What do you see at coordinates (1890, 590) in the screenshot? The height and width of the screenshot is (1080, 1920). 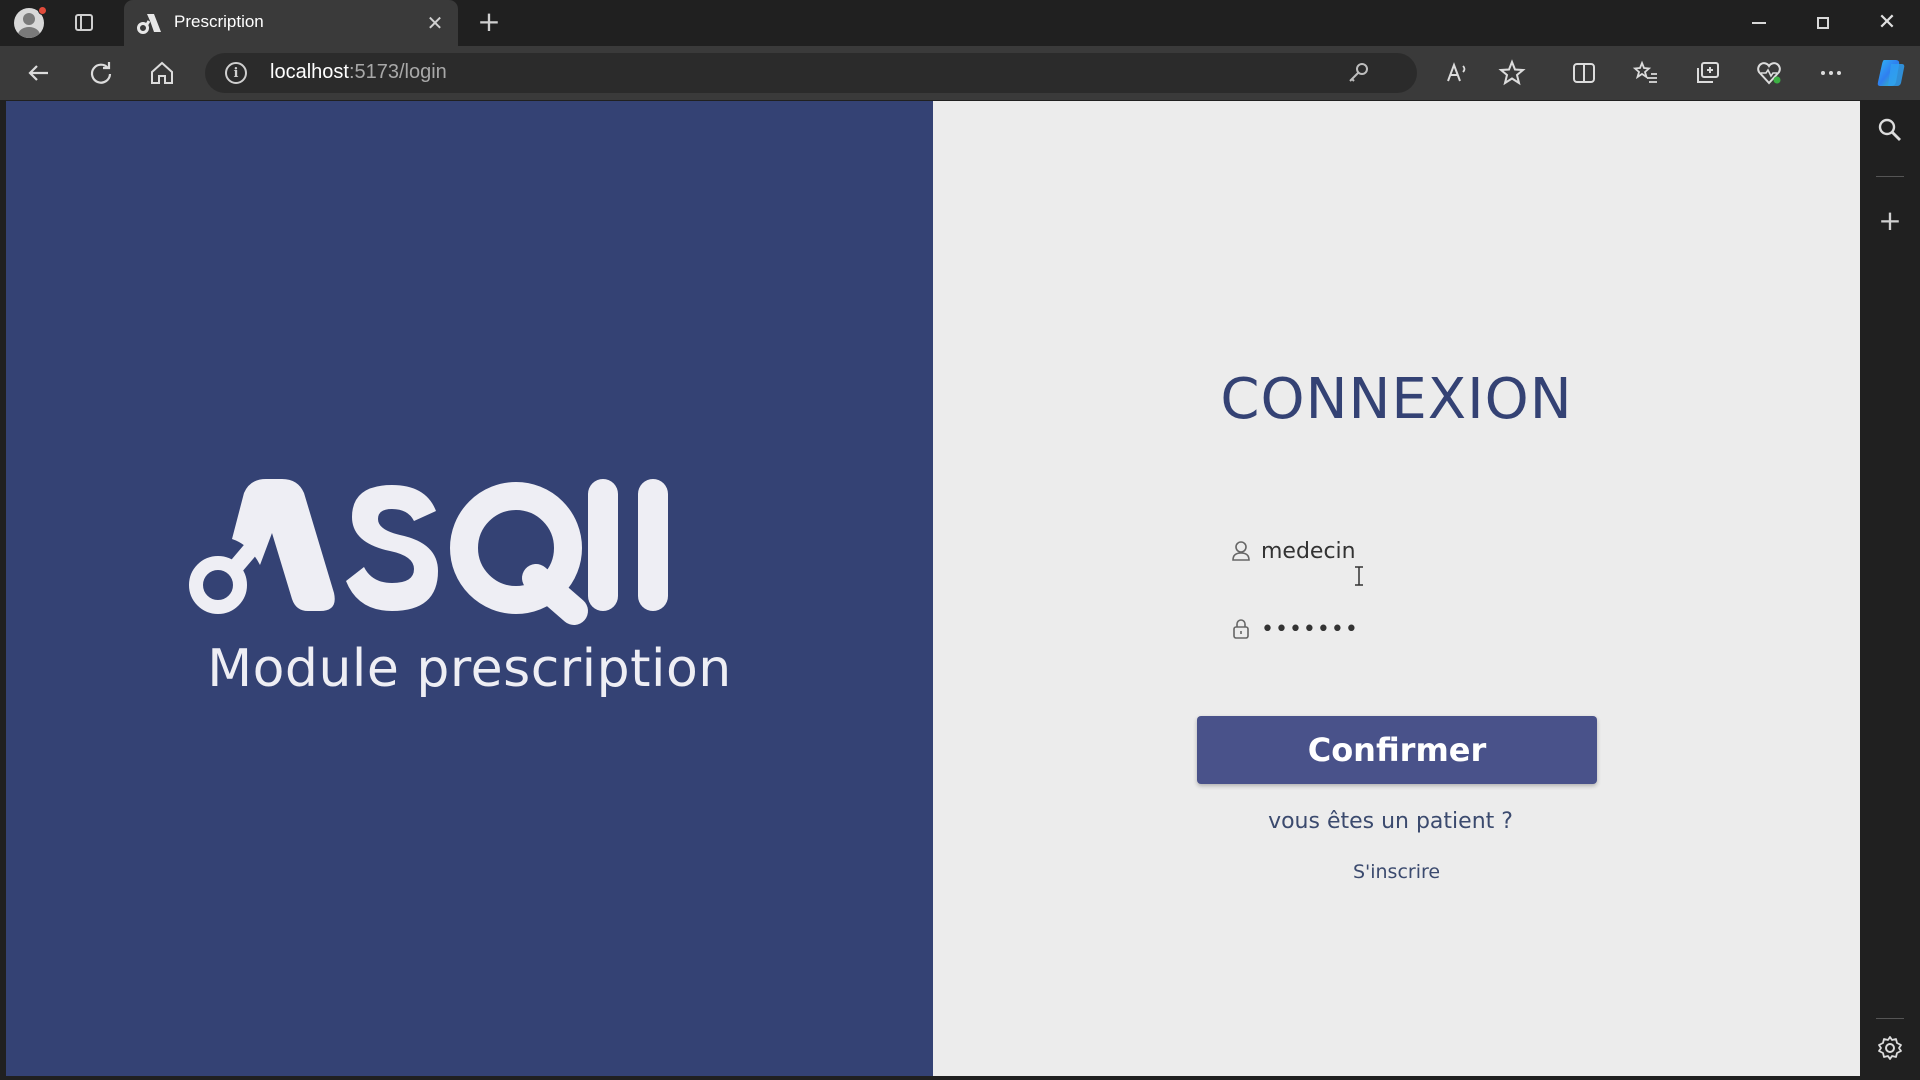 I see `browser-sidebar: +` at bounding box center [1890, 590].